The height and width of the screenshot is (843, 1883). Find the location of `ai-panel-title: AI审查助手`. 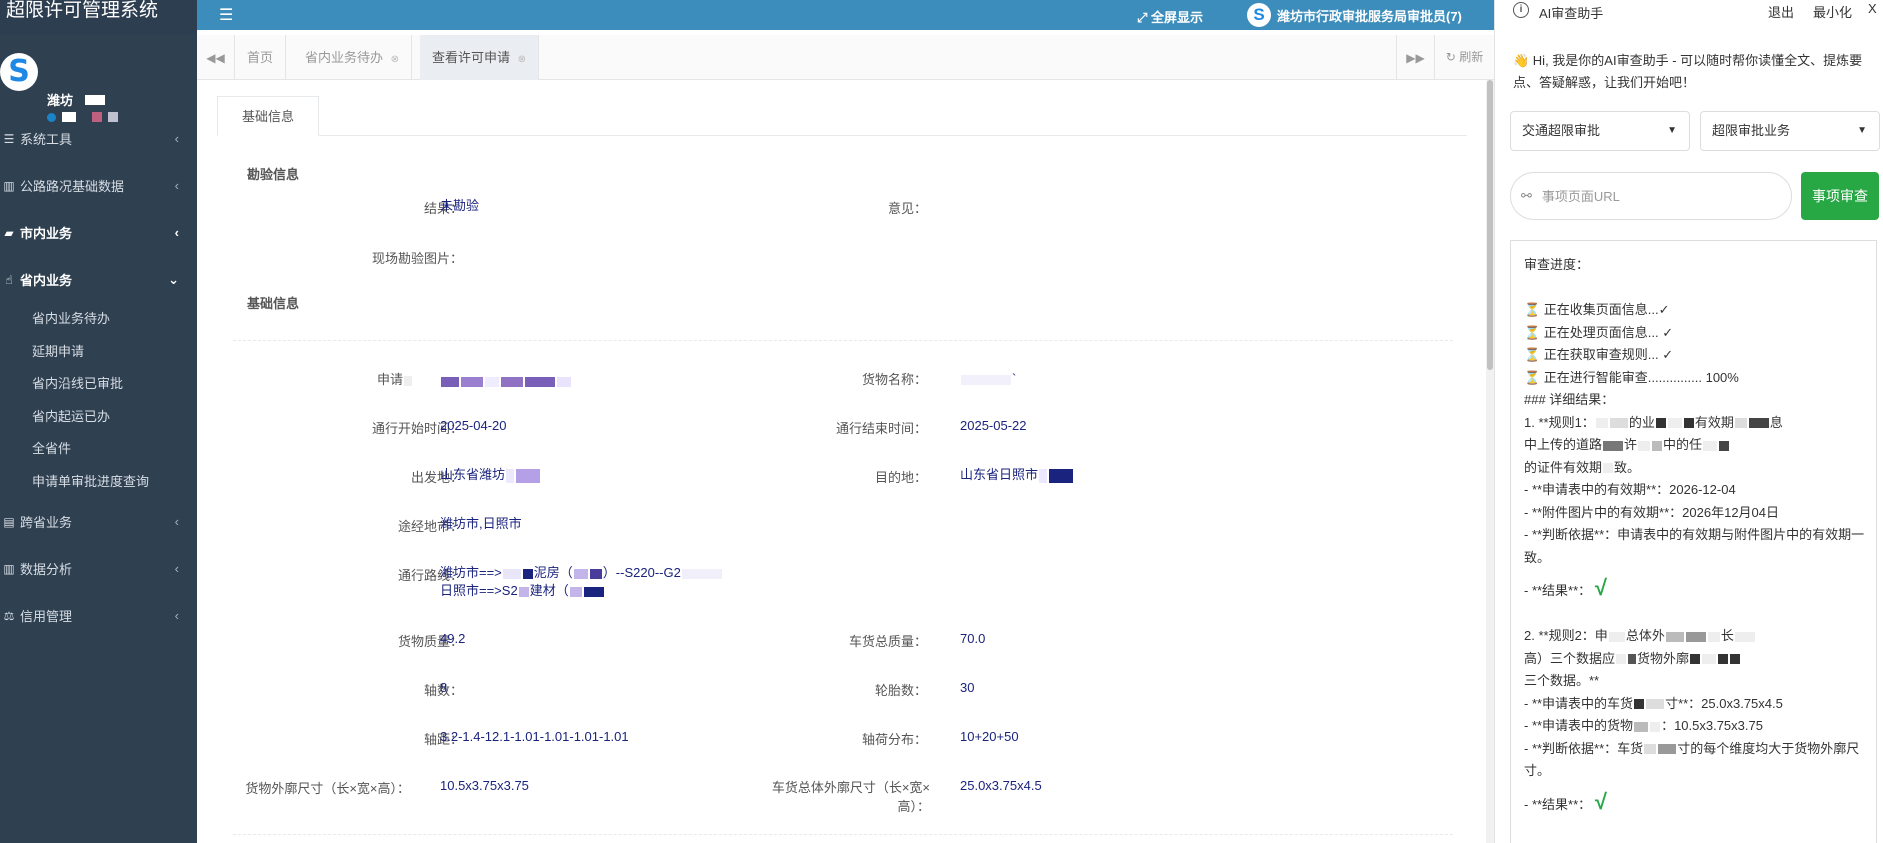

ai-panel-title: AI审查助手 is located at coordinates (1571, 13).